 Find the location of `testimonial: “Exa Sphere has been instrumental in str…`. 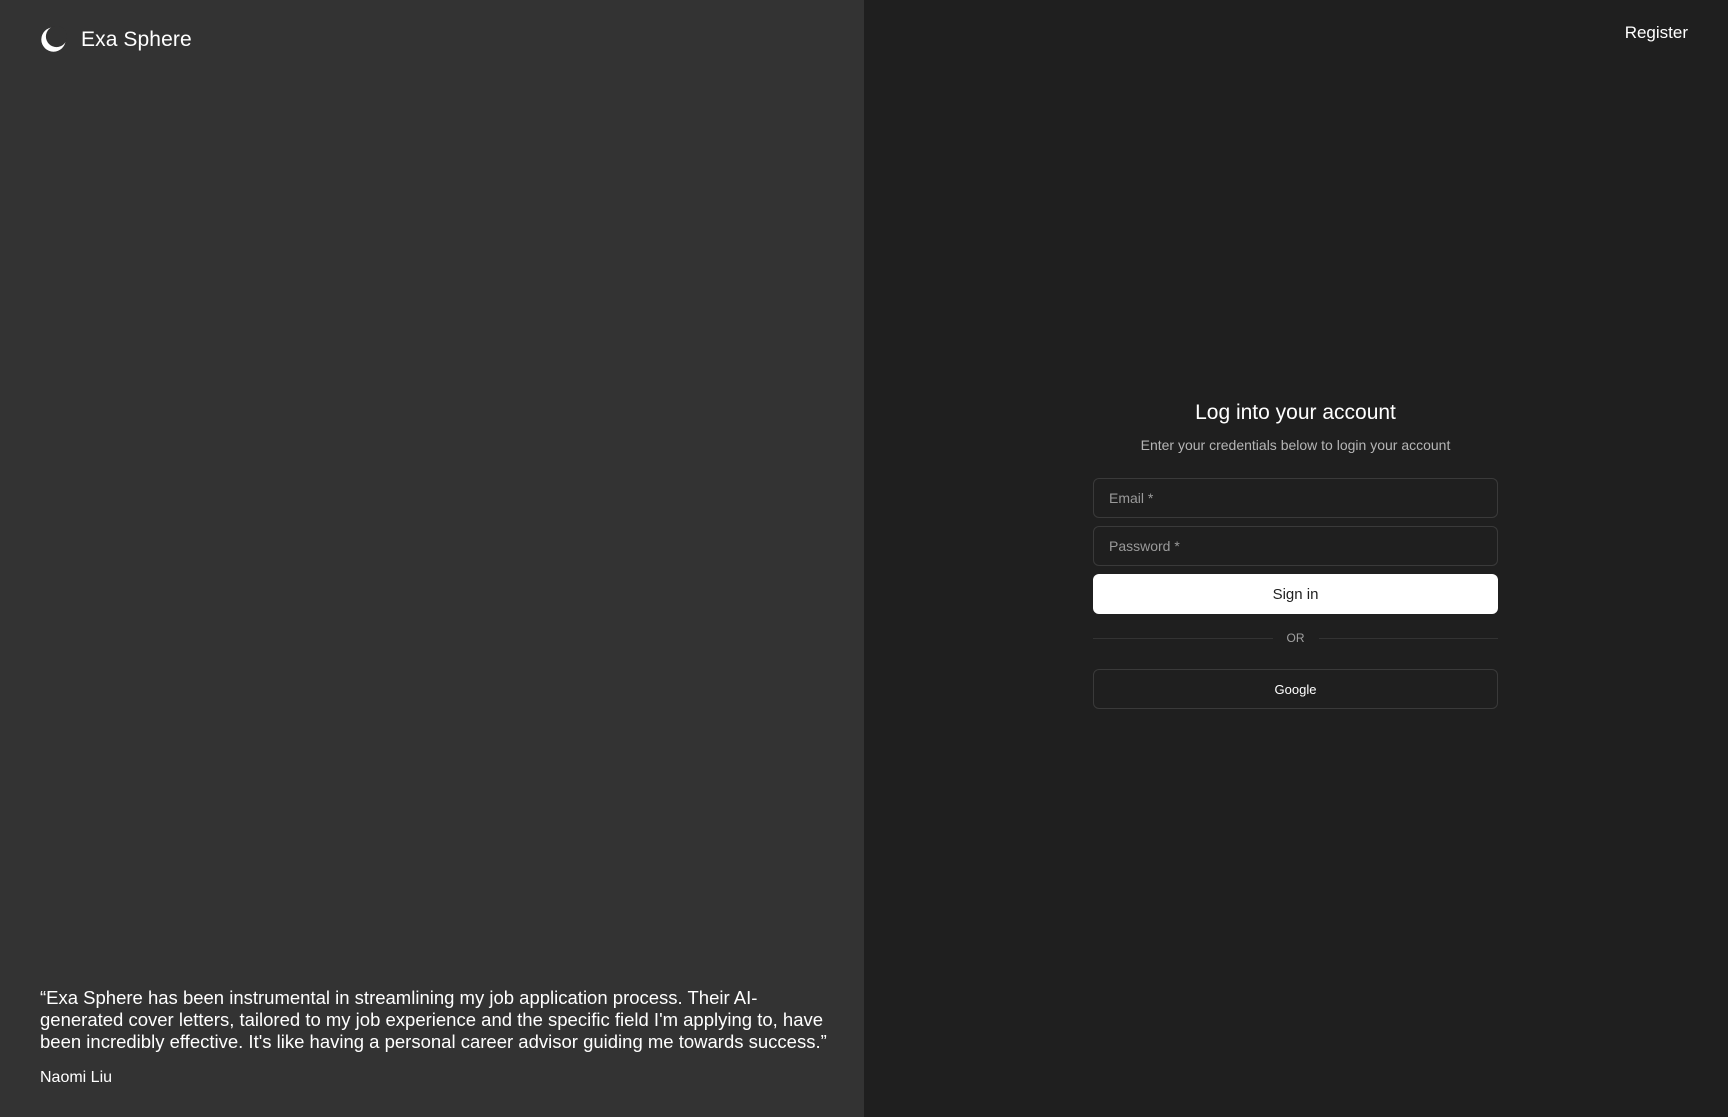

testimonial: “Exa Sphere has been instrumental in str… is located at coordinates (440, 1037).